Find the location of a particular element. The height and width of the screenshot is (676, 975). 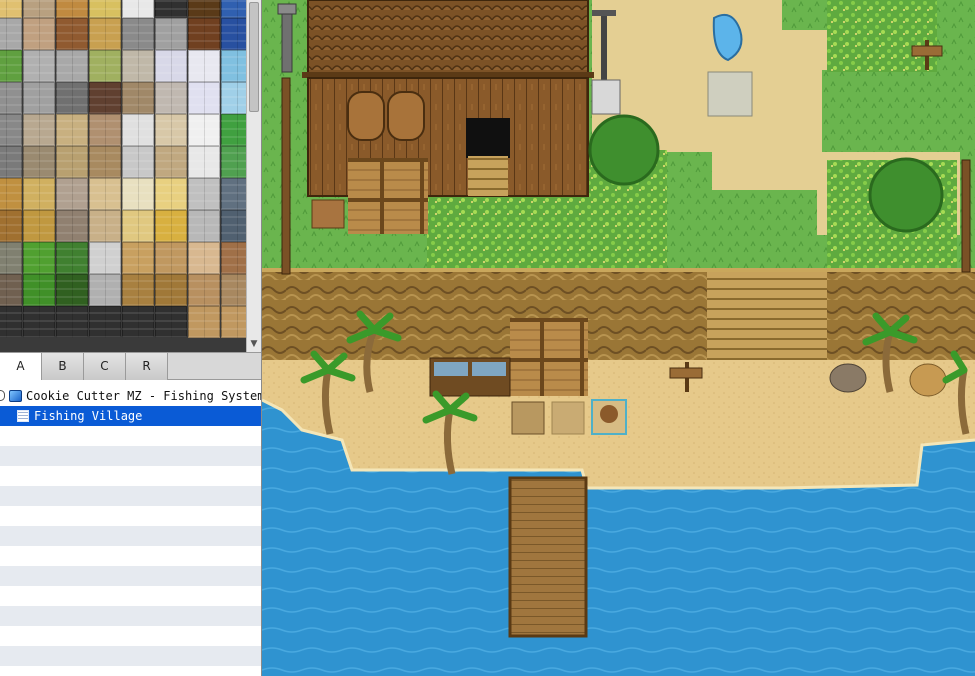

tree-project-root: Cookie Cutter MZ - Fishing System is located at coordinates (130, 396).